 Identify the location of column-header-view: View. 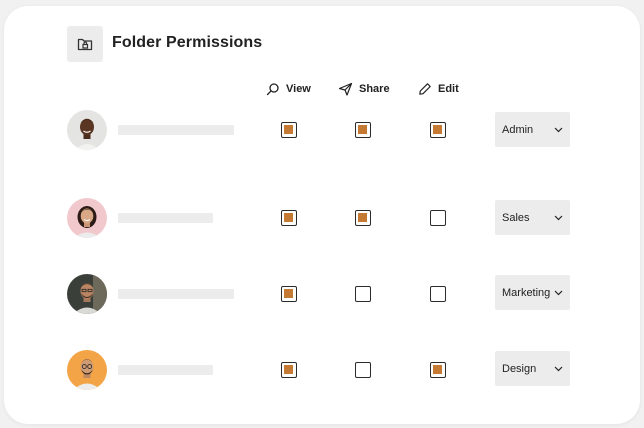
(288, 89).